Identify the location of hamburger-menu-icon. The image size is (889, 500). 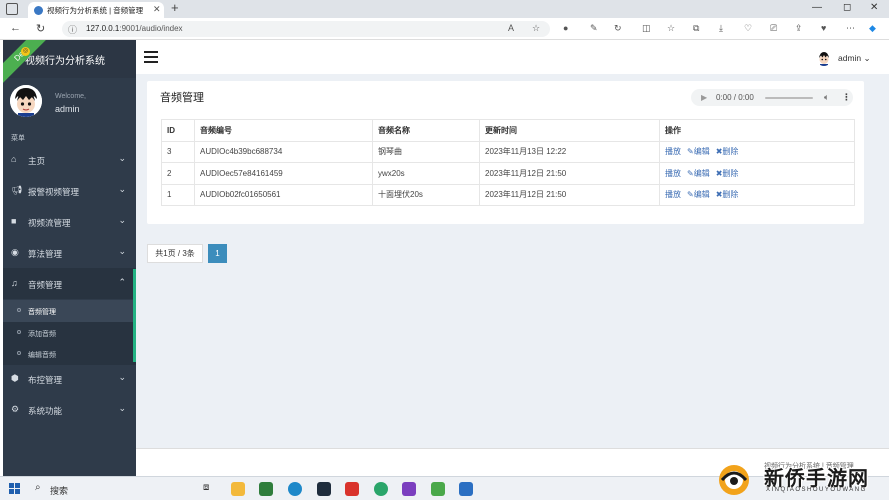
(151, 57).